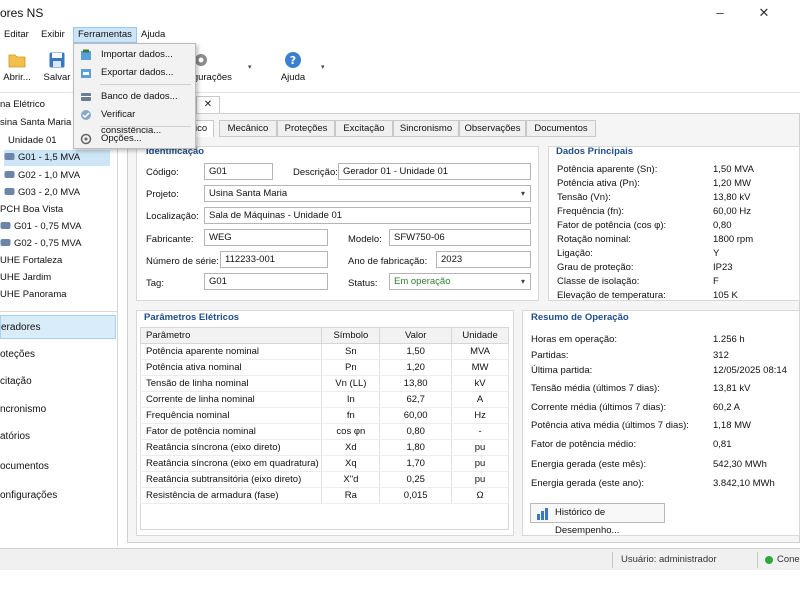 This screenshot has width=800, height=600. I want to click on param-symbol-cell: X"d, so click(351, 479).